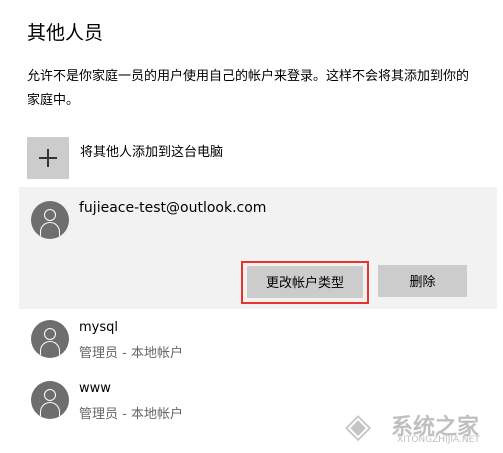  Describe the element at coordinates (95, 388) in the screenshot. I see `user-name: www` at that location.